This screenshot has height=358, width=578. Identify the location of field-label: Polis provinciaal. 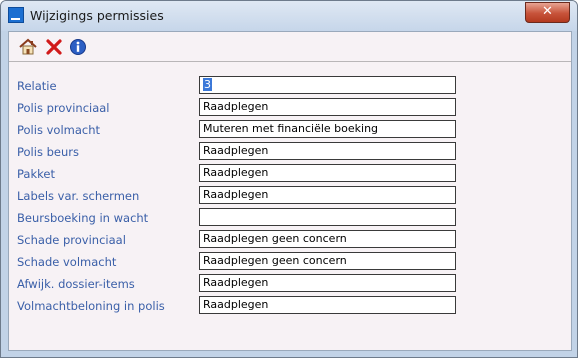
(63, 108).